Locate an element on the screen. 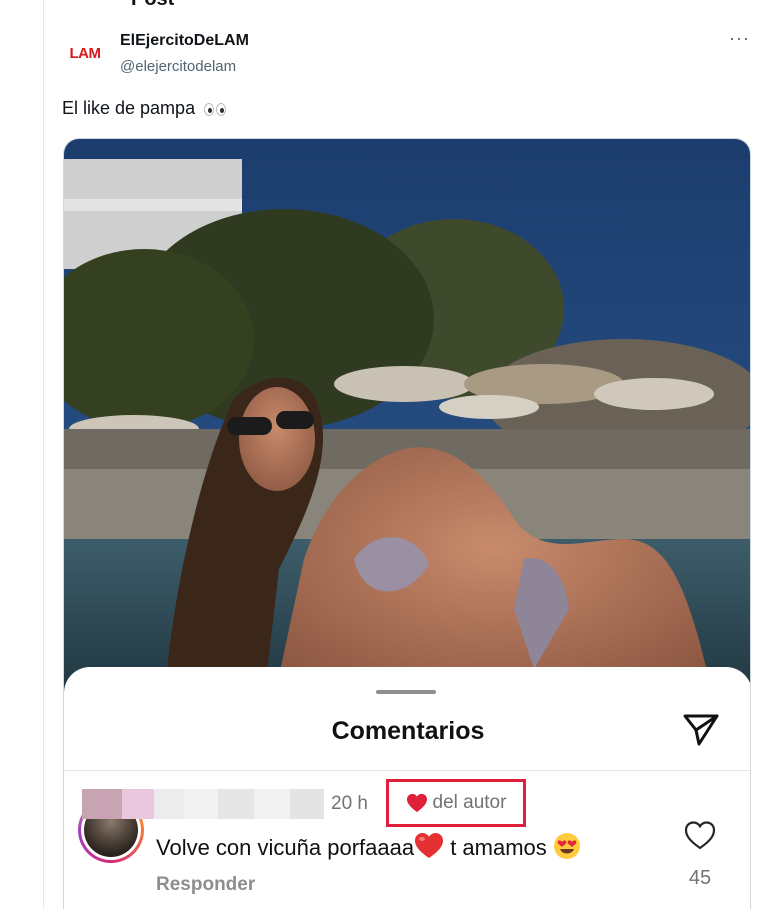 This screenshot has width=767, height=909. heart-icon is located at coordinates (416, 803).